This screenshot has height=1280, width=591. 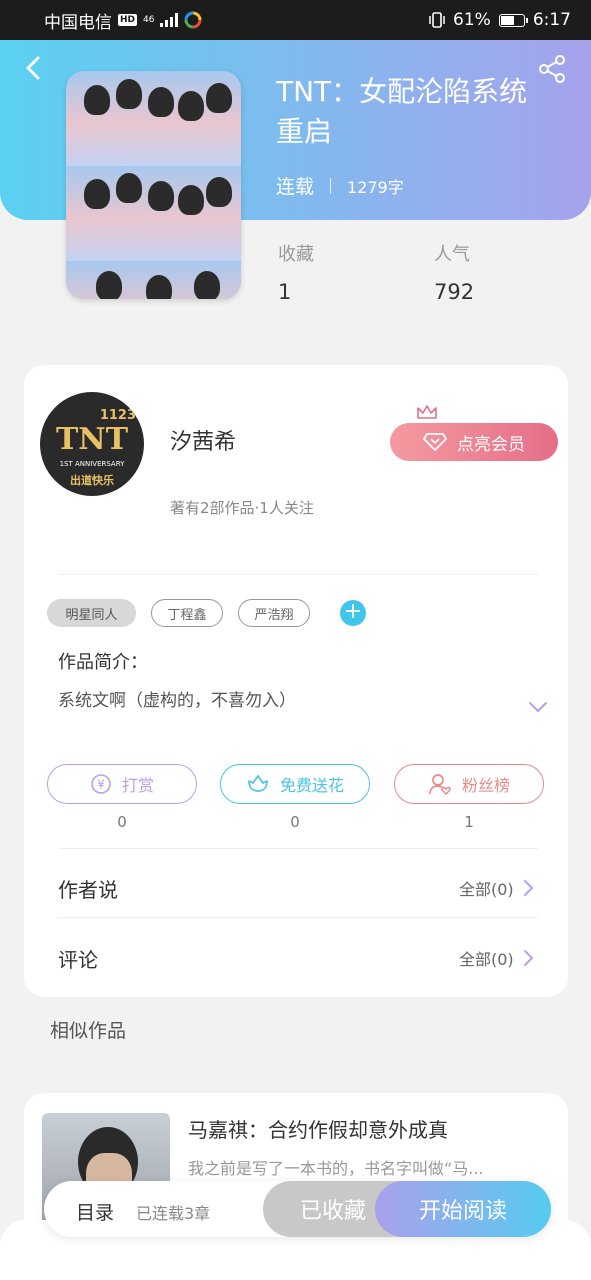 I want to click on tag-item: 严浩翔, so click(x=274, y=613).